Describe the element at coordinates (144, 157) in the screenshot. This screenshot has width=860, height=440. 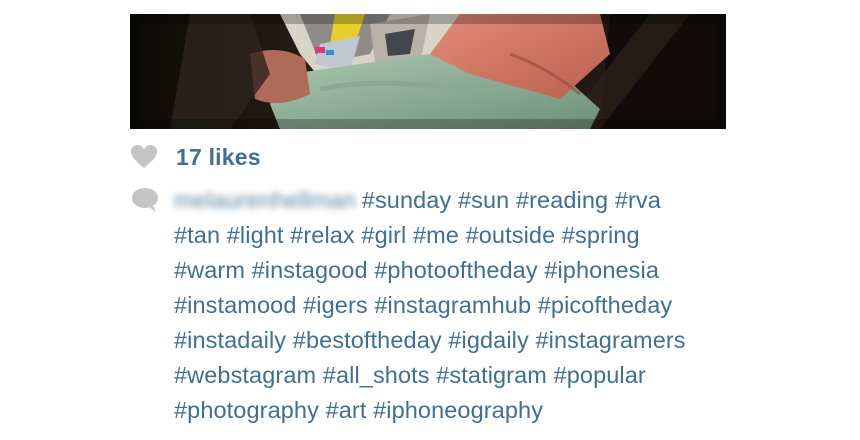
I see `heart-icon` at that location.